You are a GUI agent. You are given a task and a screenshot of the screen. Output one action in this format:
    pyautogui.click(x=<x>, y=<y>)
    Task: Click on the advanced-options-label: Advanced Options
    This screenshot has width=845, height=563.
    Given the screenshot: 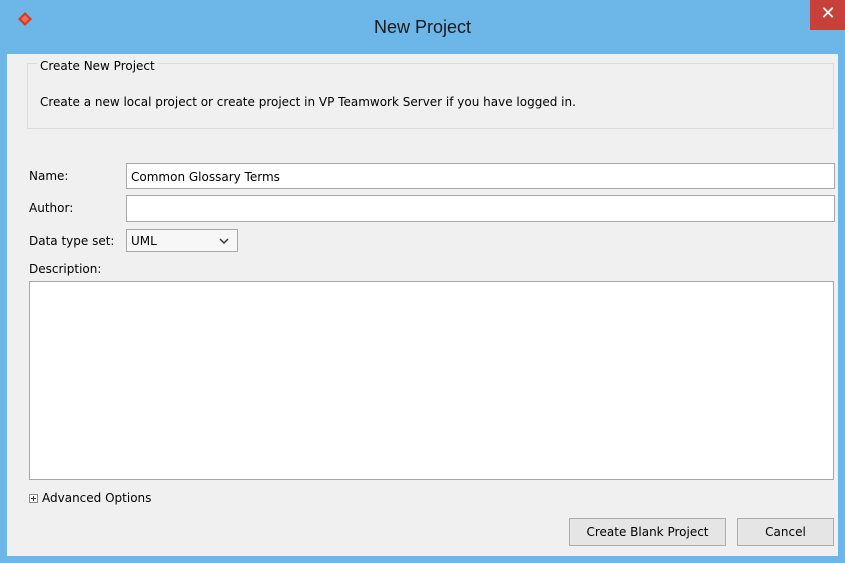 What is the action you would take?
    pyautogui.click(x=97, y=498)
    